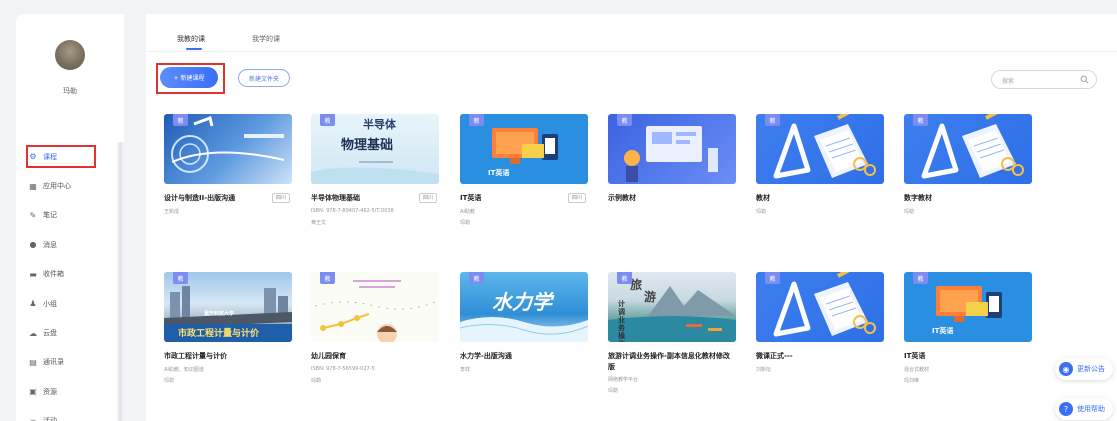  What do you see at coordinates (522, 302) in the screenshot?
I see `thumb-title: 水力学` at bounding box center [522, 302].